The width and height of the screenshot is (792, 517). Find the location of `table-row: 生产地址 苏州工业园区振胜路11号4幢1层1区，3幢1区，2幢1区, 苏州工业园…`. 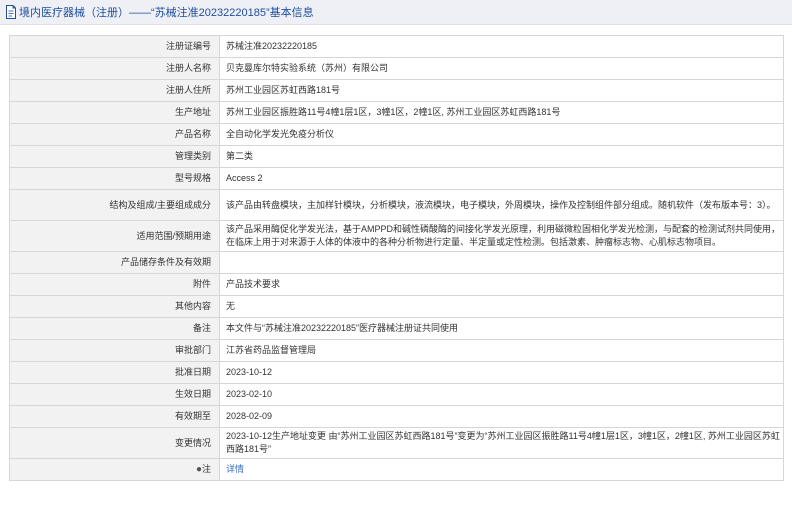

table-row: 生产地址 苏州工业园区振胜路11号4幢1层1区，3幢1区，2幢1区, 苏州工业园… is located at coordinates (396, 112).